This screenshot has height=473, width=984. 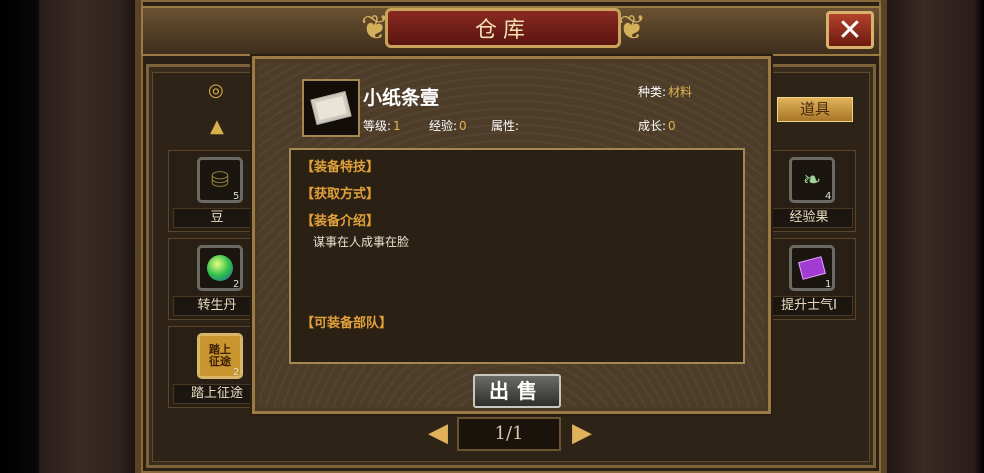 I want to click on level-field: 等级: 1, so click(x=382, y=125).